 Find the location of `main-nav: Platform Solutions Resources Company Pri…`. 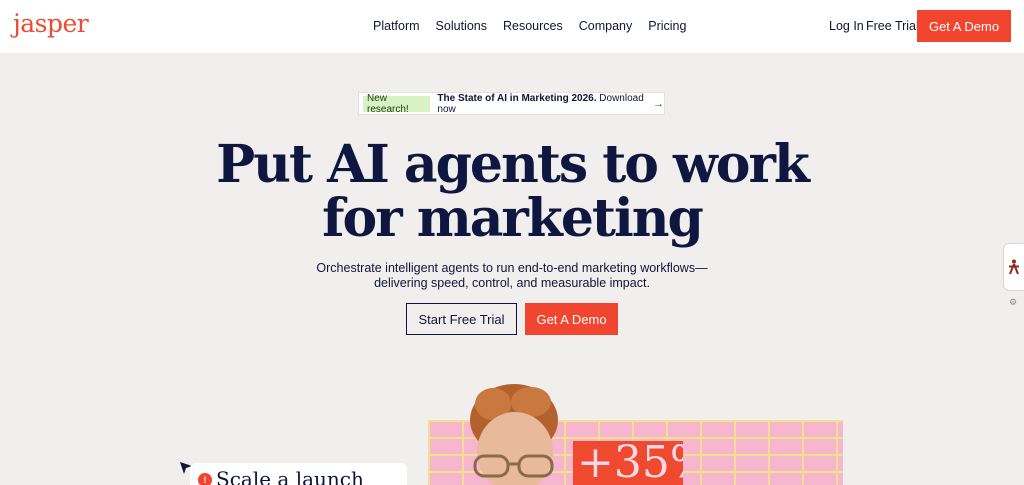

main-nav: Platform Solutions Resources Company Pri… is located at coordinates (529, 26).